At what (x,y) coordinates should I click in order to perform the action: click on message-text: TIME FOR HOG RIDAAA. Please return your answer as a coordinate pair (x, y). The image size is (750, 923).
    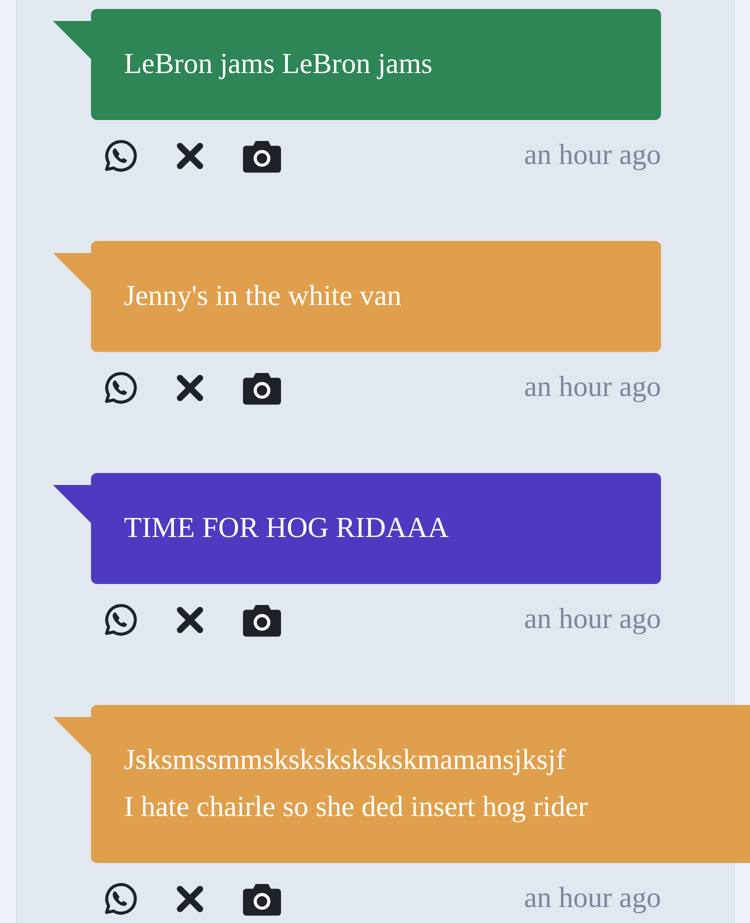
    Looking at the image, I should click on (287, 528).